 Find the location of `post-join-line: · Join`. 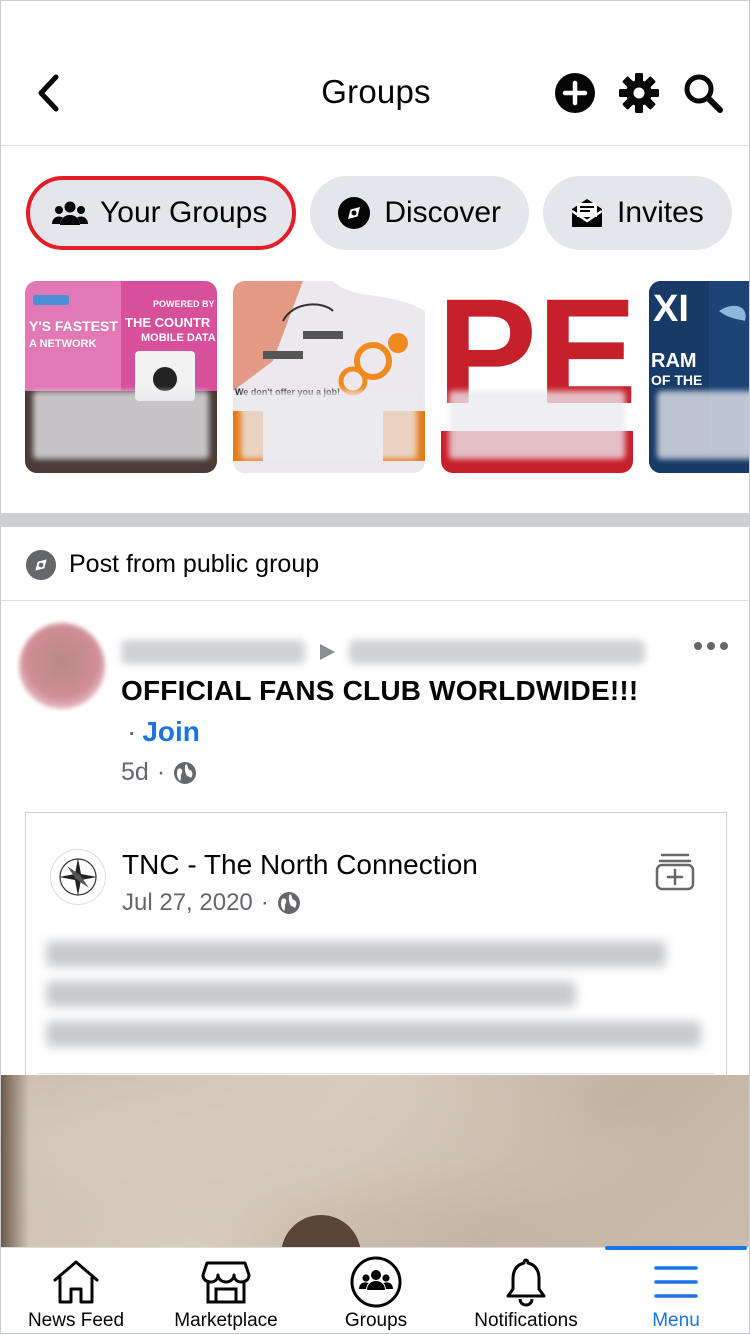

post-join-line: · Join is located at coordinates (163, 731).